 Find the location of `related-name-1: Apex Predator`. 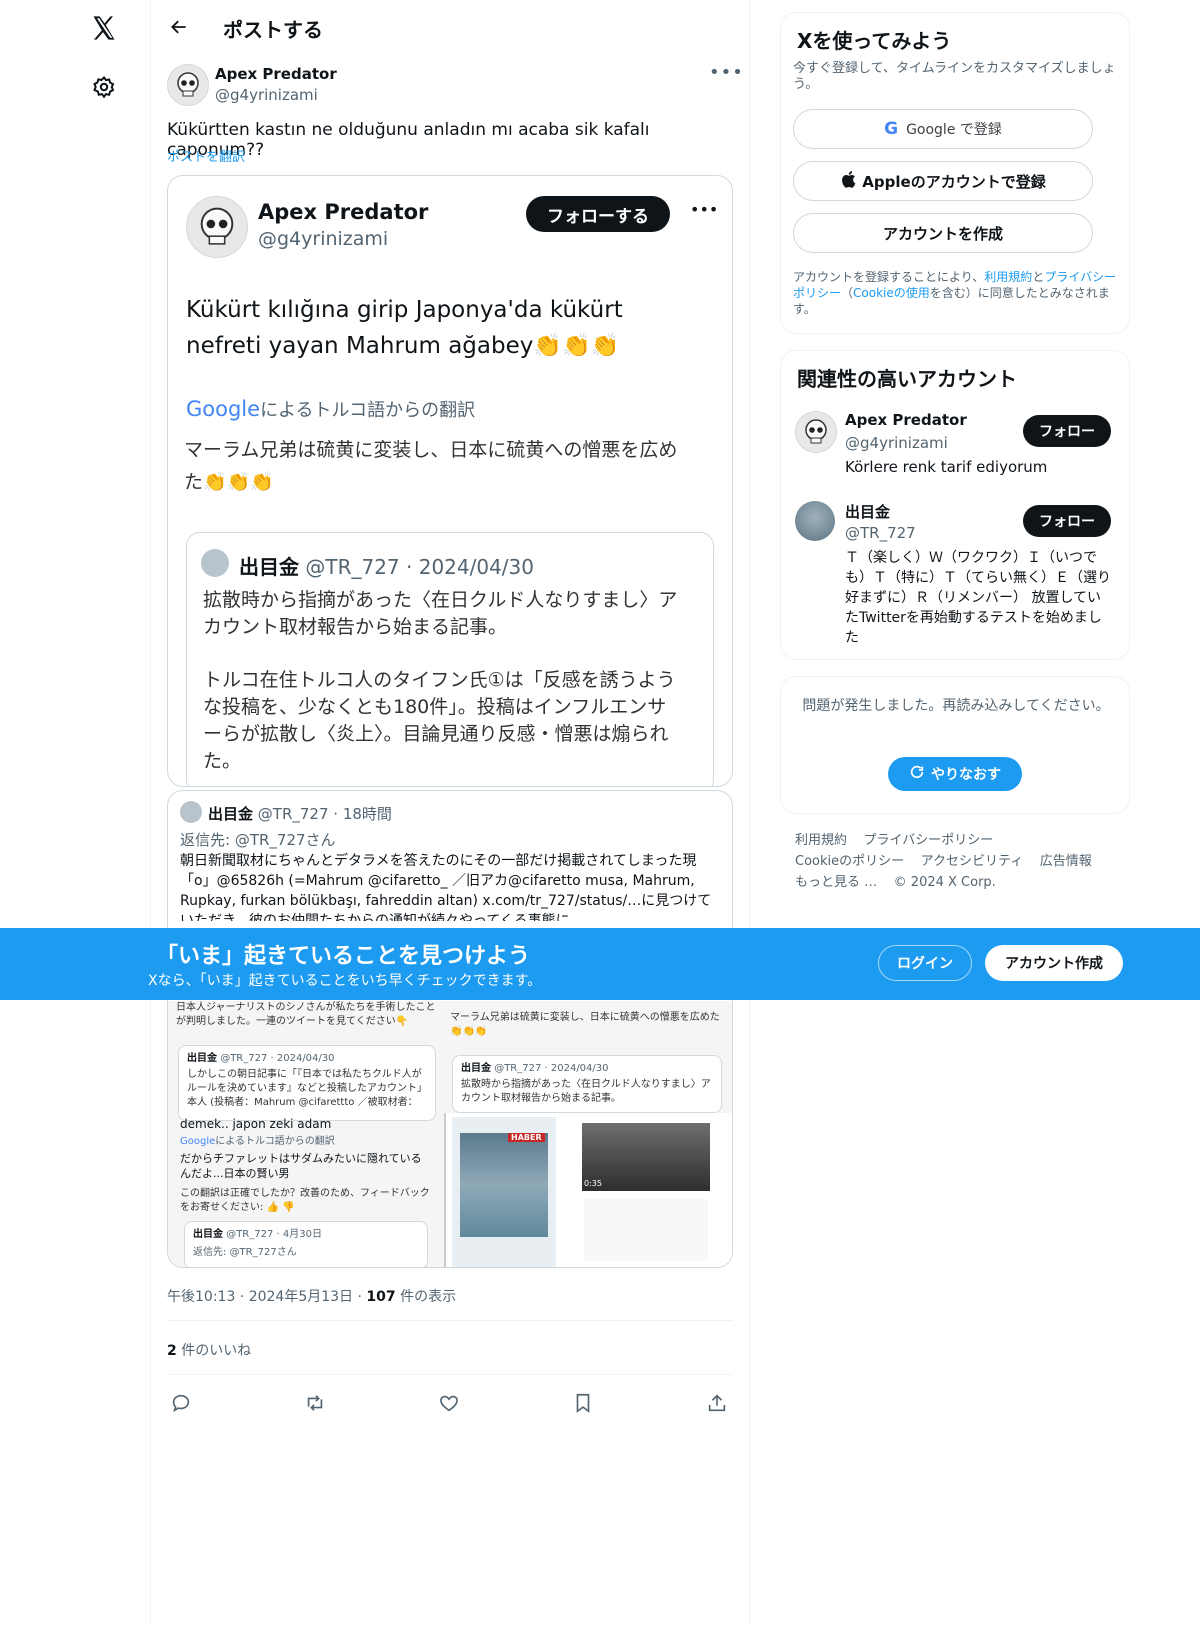

related-name-1: Apex Predator is located at coordinates (906, 420).